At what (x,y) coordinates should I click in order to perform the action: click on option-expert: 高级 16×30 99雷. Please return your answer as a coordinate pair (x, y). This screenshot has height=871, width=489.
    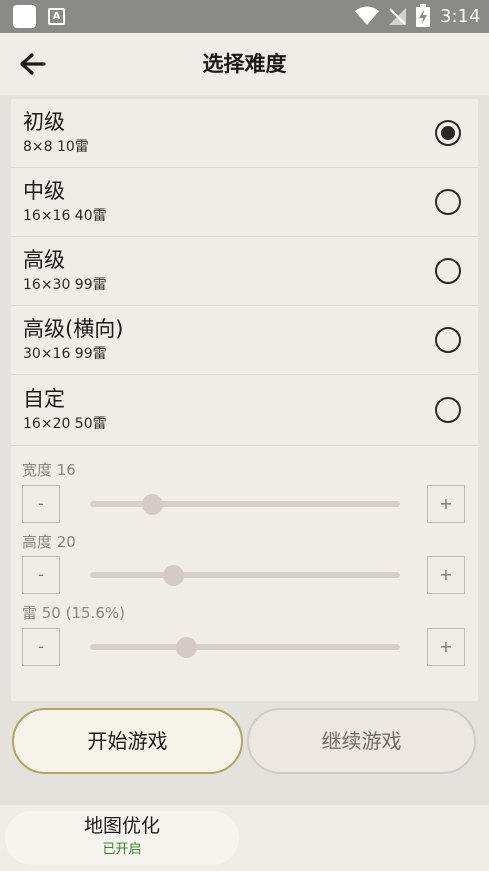
    Looking at the image, I should click on (244, 271).